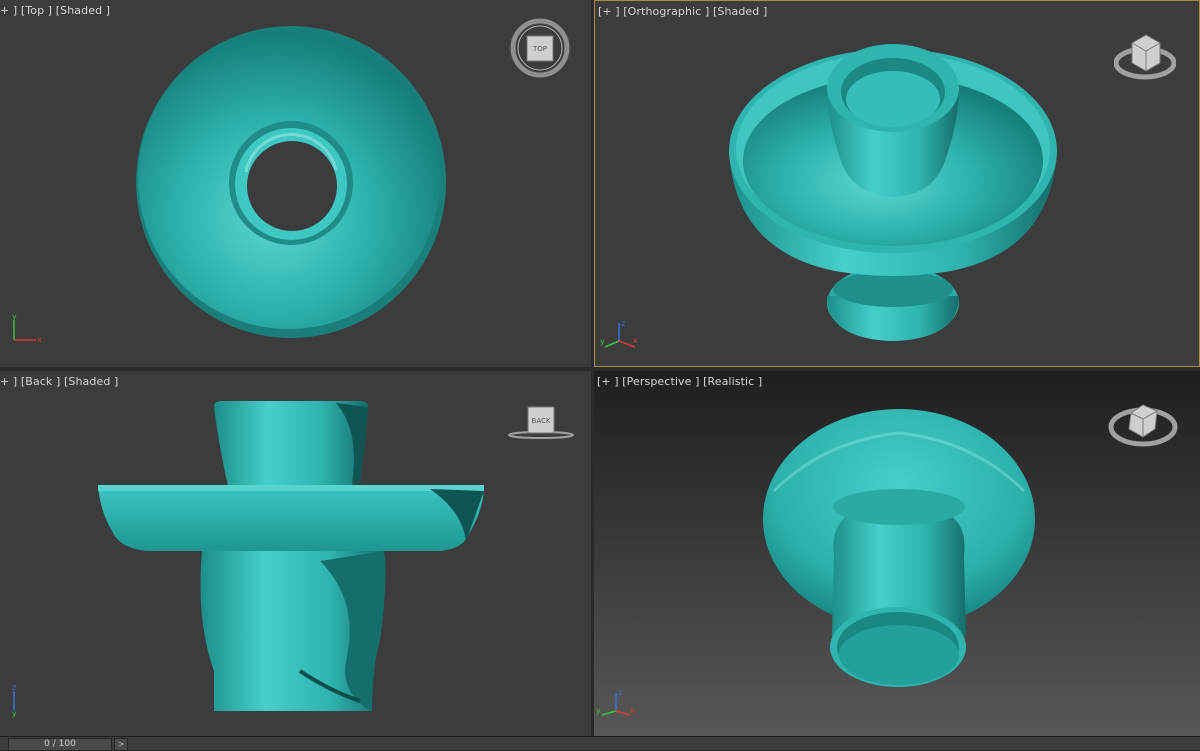 This screenshot has width=1200, height=751. I want to click on axis-tripod-icon: z y, so click(14, 700).